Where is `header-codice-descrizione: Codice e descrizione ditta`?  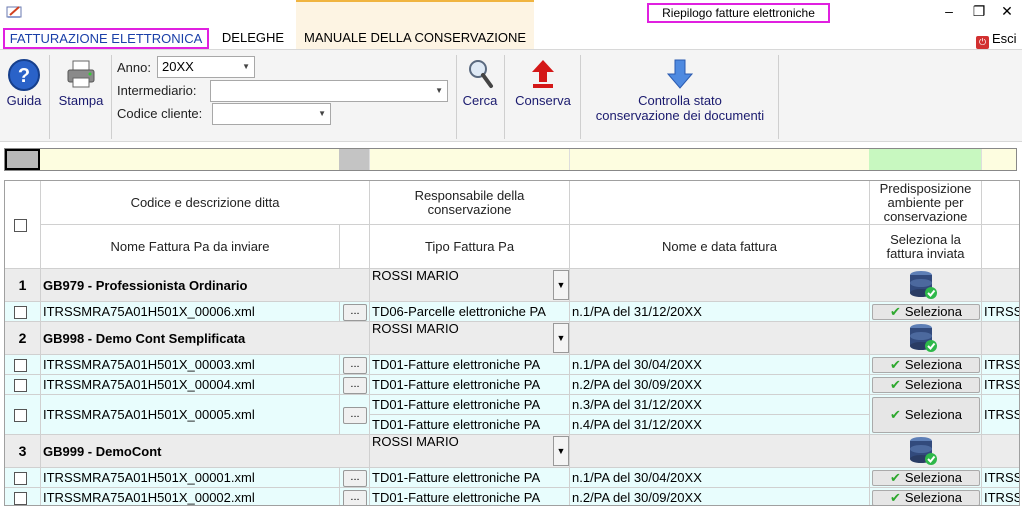 header-codice-descrizione: Codice e descrizione ditta is located at coordinates (205, 203).